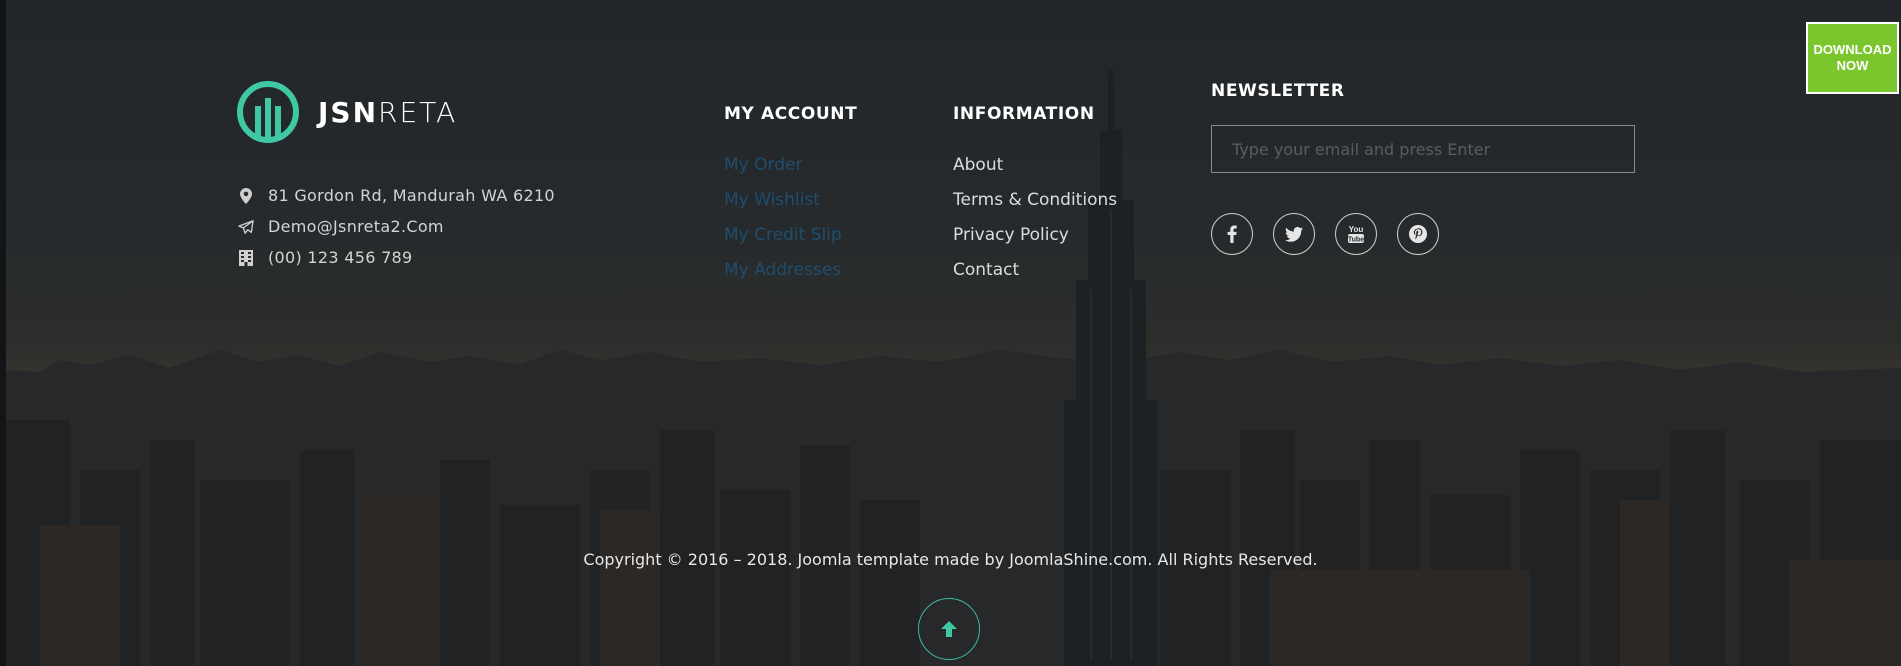 The image size is (1901, 666). Describe the element at coordinates (411, 195) in the screenshot. I see `contact-address-text: 81 Gordon Rd, Mandurah WA 6210` at that location.